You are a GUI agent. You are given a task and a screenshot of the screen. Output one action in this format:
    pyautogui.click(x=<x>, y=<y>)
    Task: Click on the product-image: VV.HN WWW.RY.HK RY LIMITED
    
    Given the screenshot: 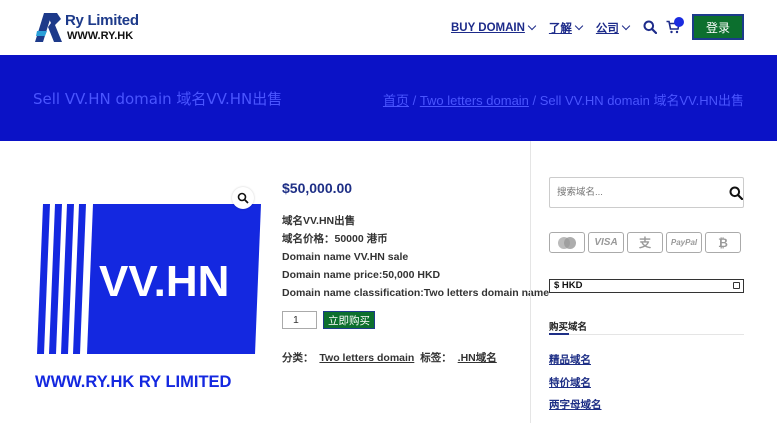 What is the action you would take?
    pyautogui.click(x=149, y=286)
    